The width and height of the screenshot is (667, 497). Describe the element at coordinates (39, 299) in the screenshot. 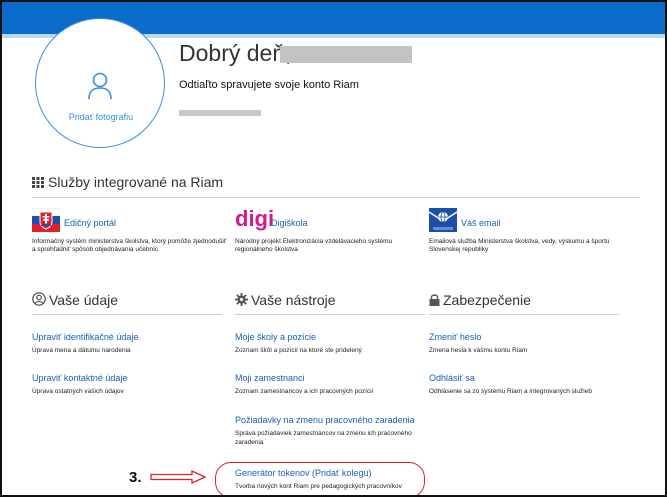

I see `user-circle-icon` at that location.